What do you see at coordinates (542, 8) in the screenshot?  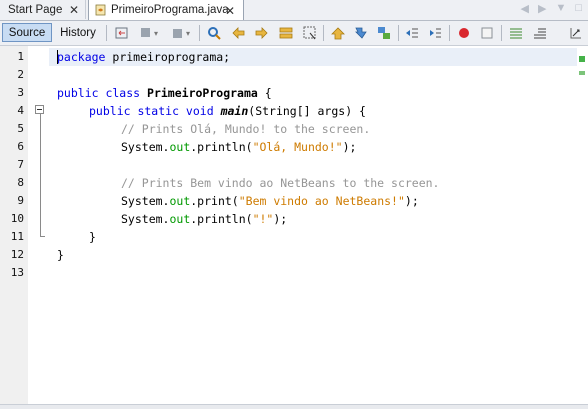 I see `scroll-right-icon: ▶` at bounding box center [542, 8].